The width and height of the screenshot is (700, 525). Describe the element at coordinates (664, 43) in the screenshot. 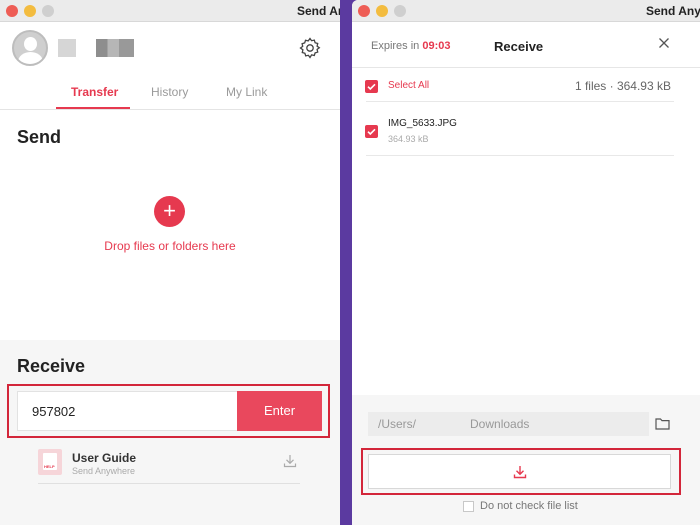

I see `close-icon` at that location.